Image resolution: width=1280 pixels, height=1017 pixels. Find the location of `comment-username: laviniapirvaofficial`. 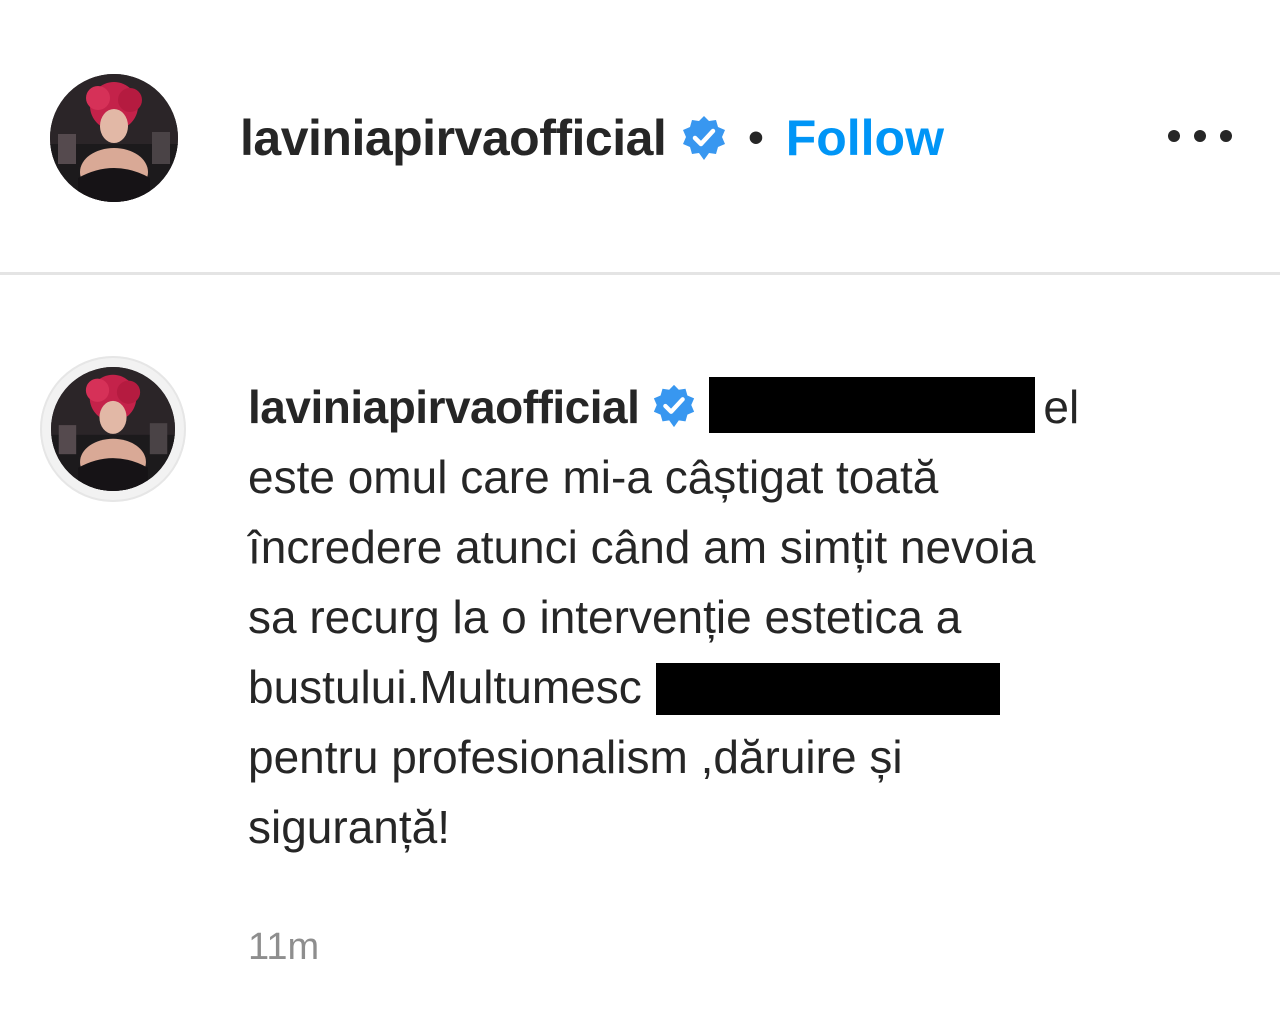

comment-username: laviniapirvaofficial is located at coordinates (444, 407).